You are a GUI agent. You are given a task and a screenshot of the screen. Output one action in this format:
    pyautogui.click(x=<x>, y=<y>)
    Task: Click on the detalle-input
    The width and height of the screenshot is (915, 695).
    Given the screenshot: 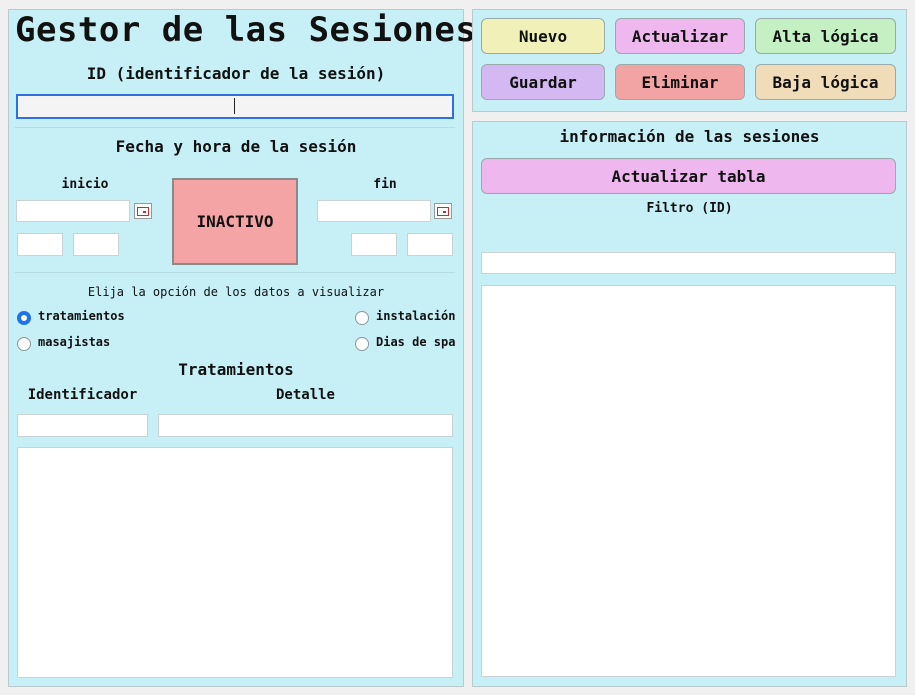 What is the action you would take?
    pyautogui.click(x=305, y=425)
    